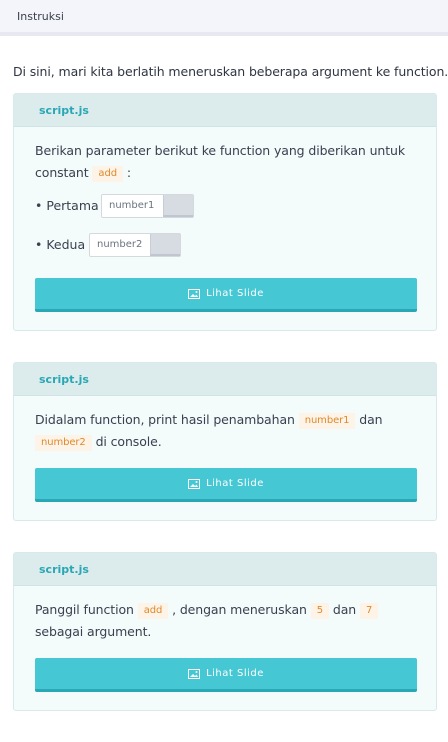 Image resolution: width=448 pixels, height=742 pixels. I want to click on param-row-kedua: • Kedua number2, so click(125, 245).